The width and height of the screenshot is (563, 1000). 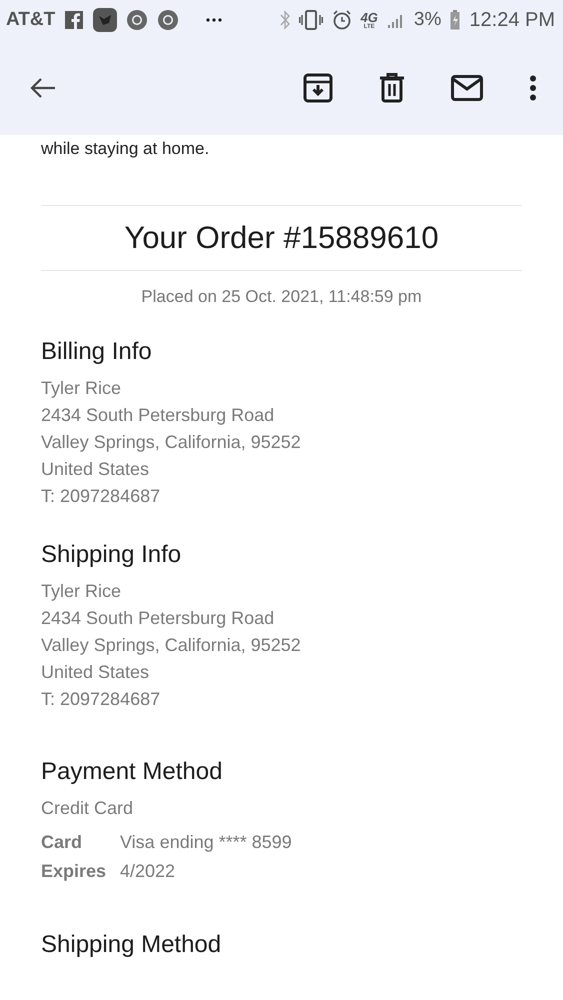 What do you see at coordinates (318, 87) in the screenshot?
I see `archive-button` at bounding box center [318, 87].